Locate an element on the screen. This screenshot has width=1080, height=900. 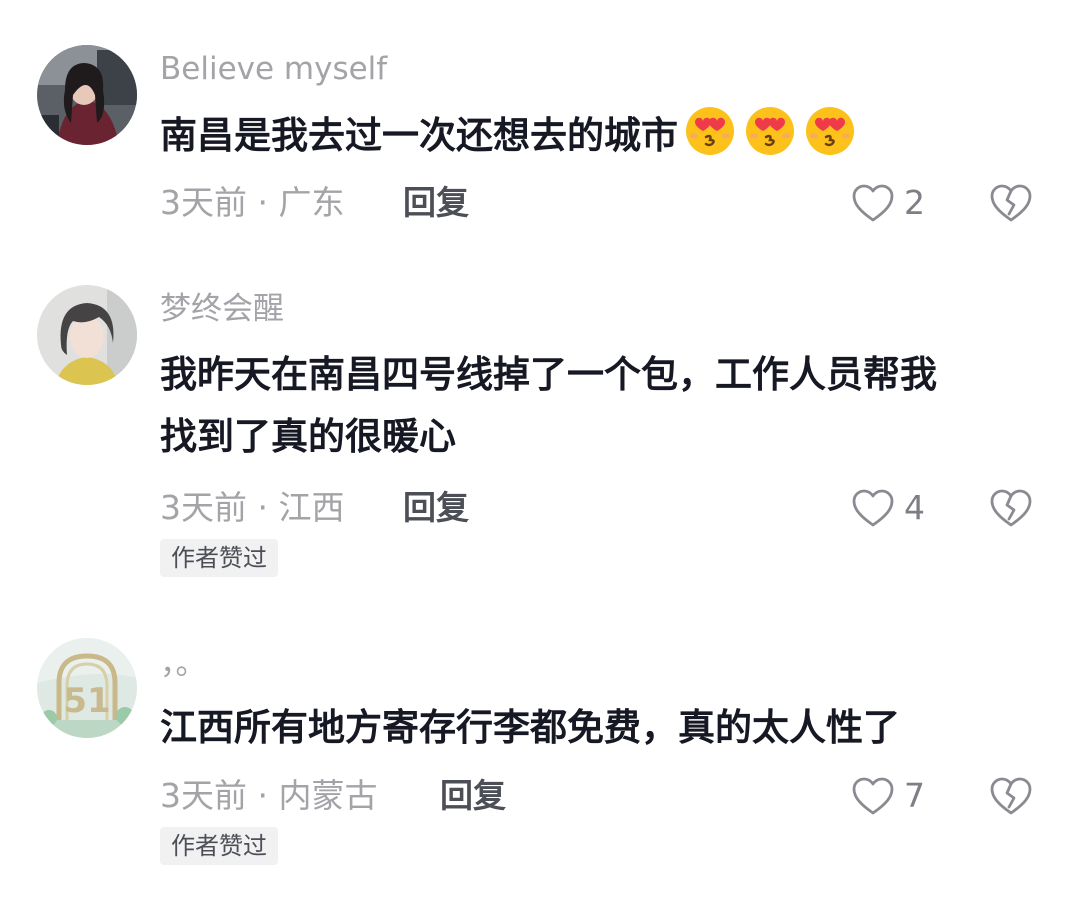
like-count: 2 is located at coordinates (914, 202).